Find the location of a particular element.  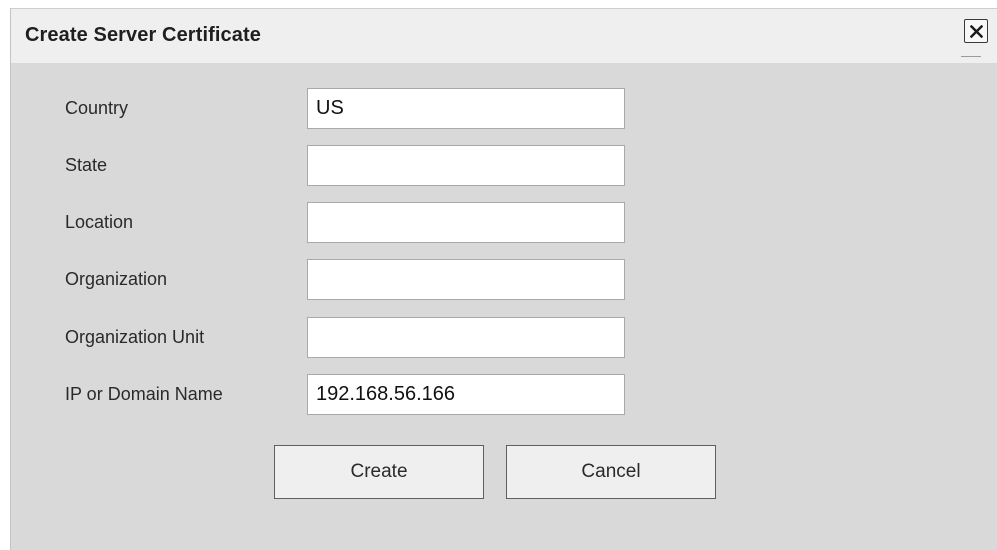

organization-label: Organization is located at coordinates (116, 279).